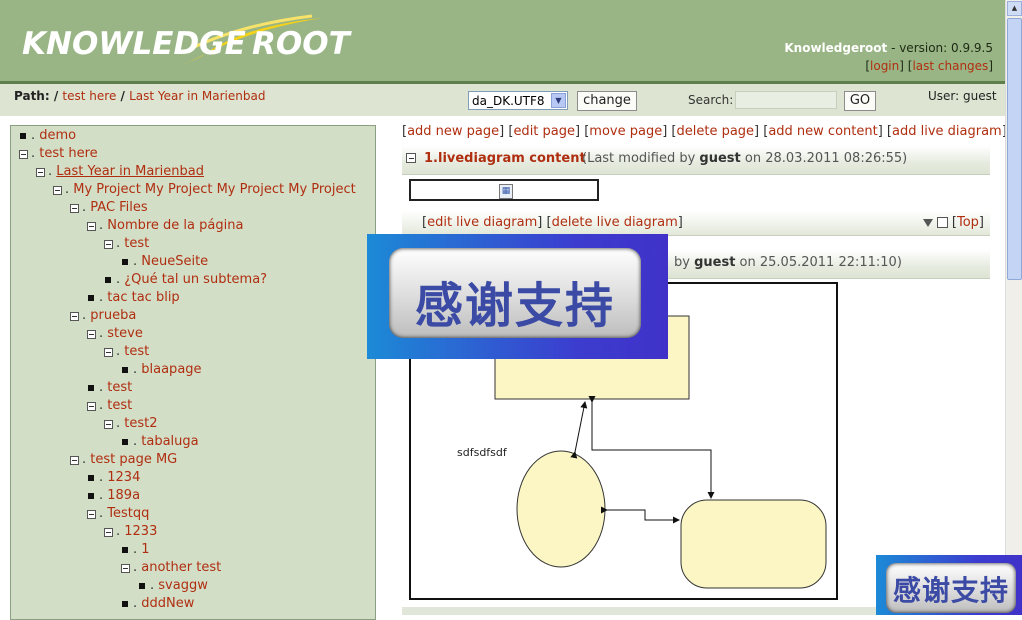 Image resolution: width=1022 pixels, height=620 pixels. Describe the element at coordinates (518, 100) in the screenshot. I see `locale-select: da_DK.UTF8 ▼` at that location.